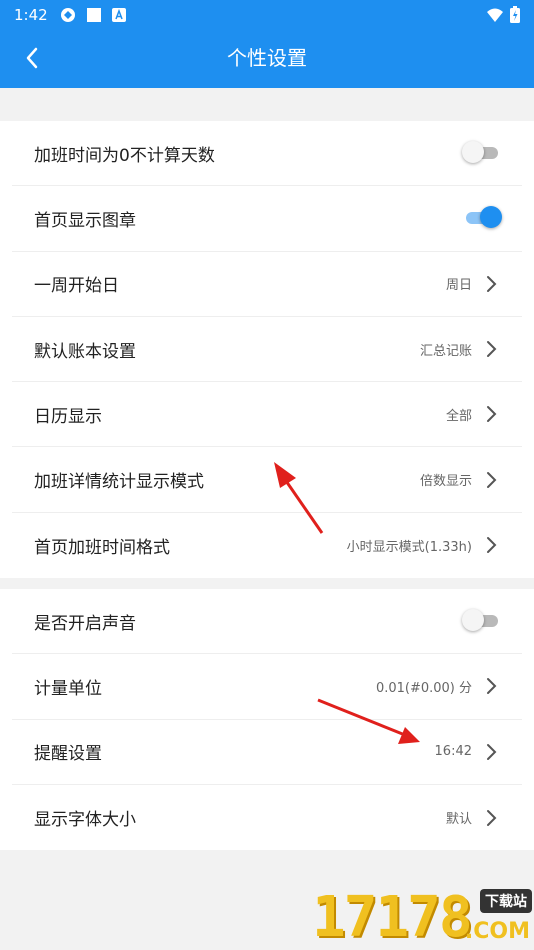  What do you see at coordinates (267, 415) in the screenshot?
I see `setting-row-calendar-display: 日历显示 全部` at bounding box center [267, 415].